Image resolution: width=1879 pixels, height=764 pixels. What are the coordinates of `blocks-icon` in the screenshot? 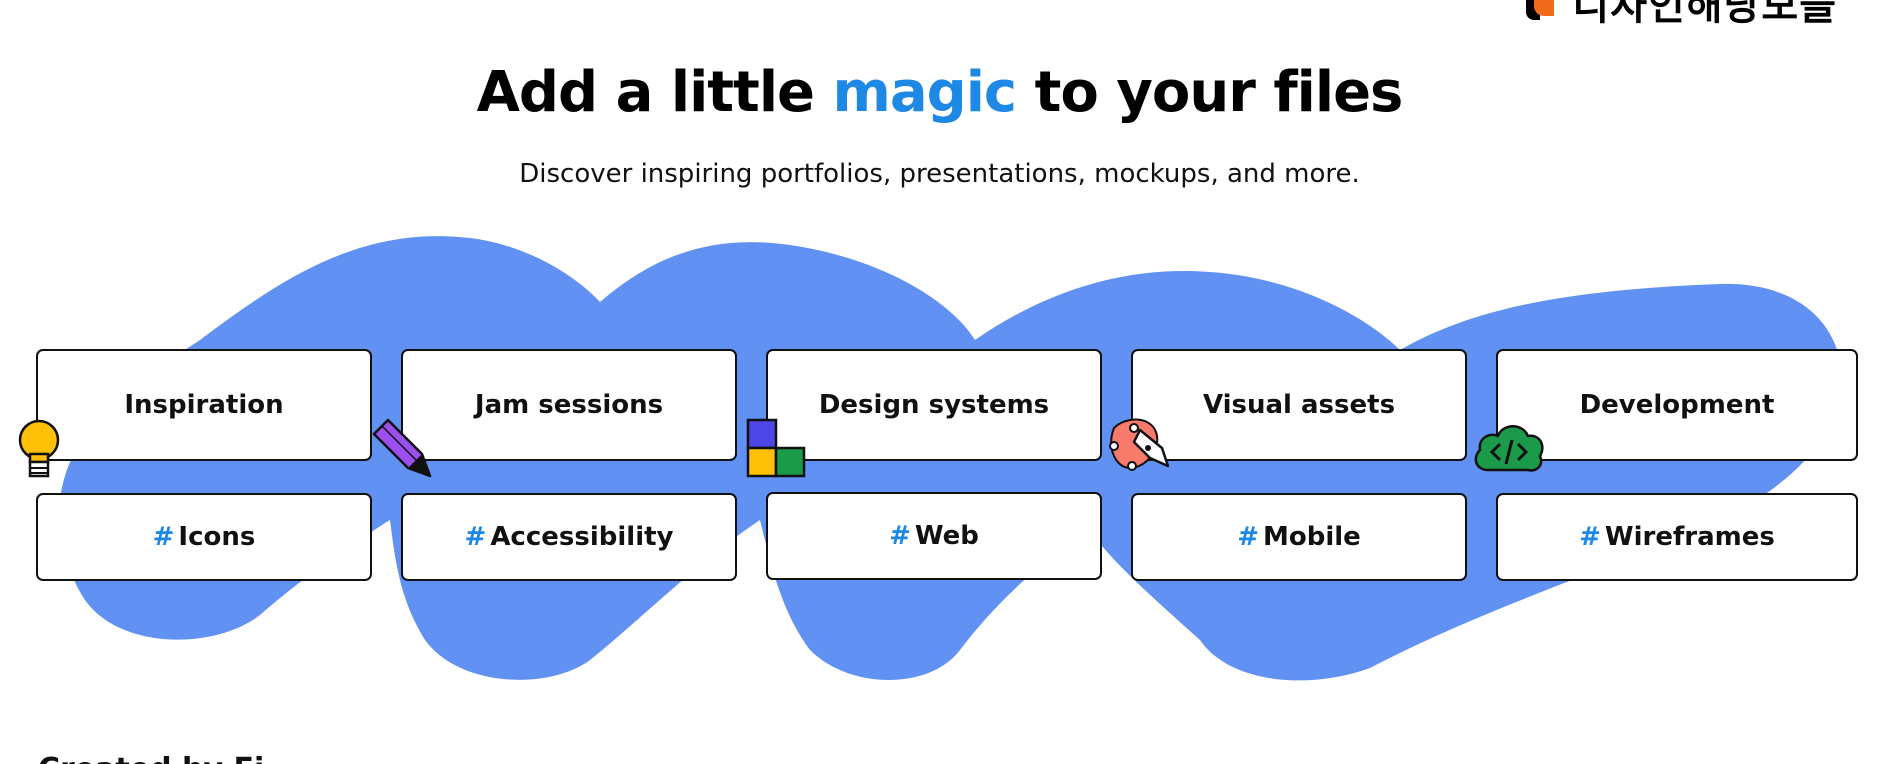 It's located at (776, 448).